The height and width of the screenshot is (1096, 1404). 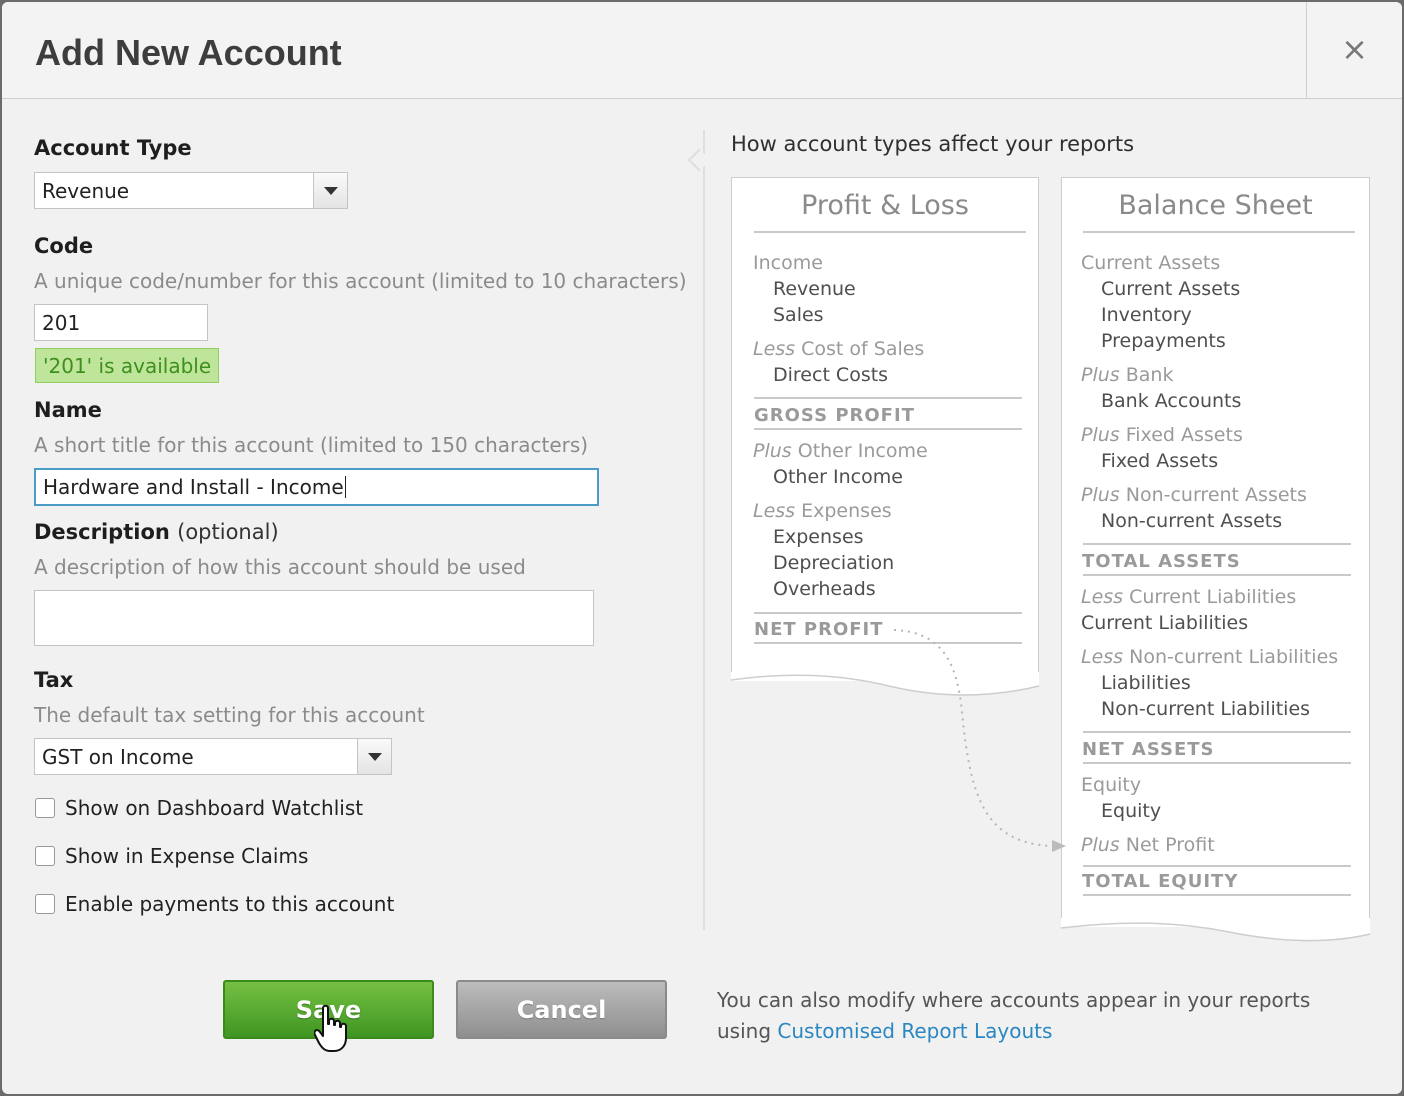 What do you see at coordinates (64, 246) in the screenshot?
I see `code-label: Code` at bounding box center [64, 246].